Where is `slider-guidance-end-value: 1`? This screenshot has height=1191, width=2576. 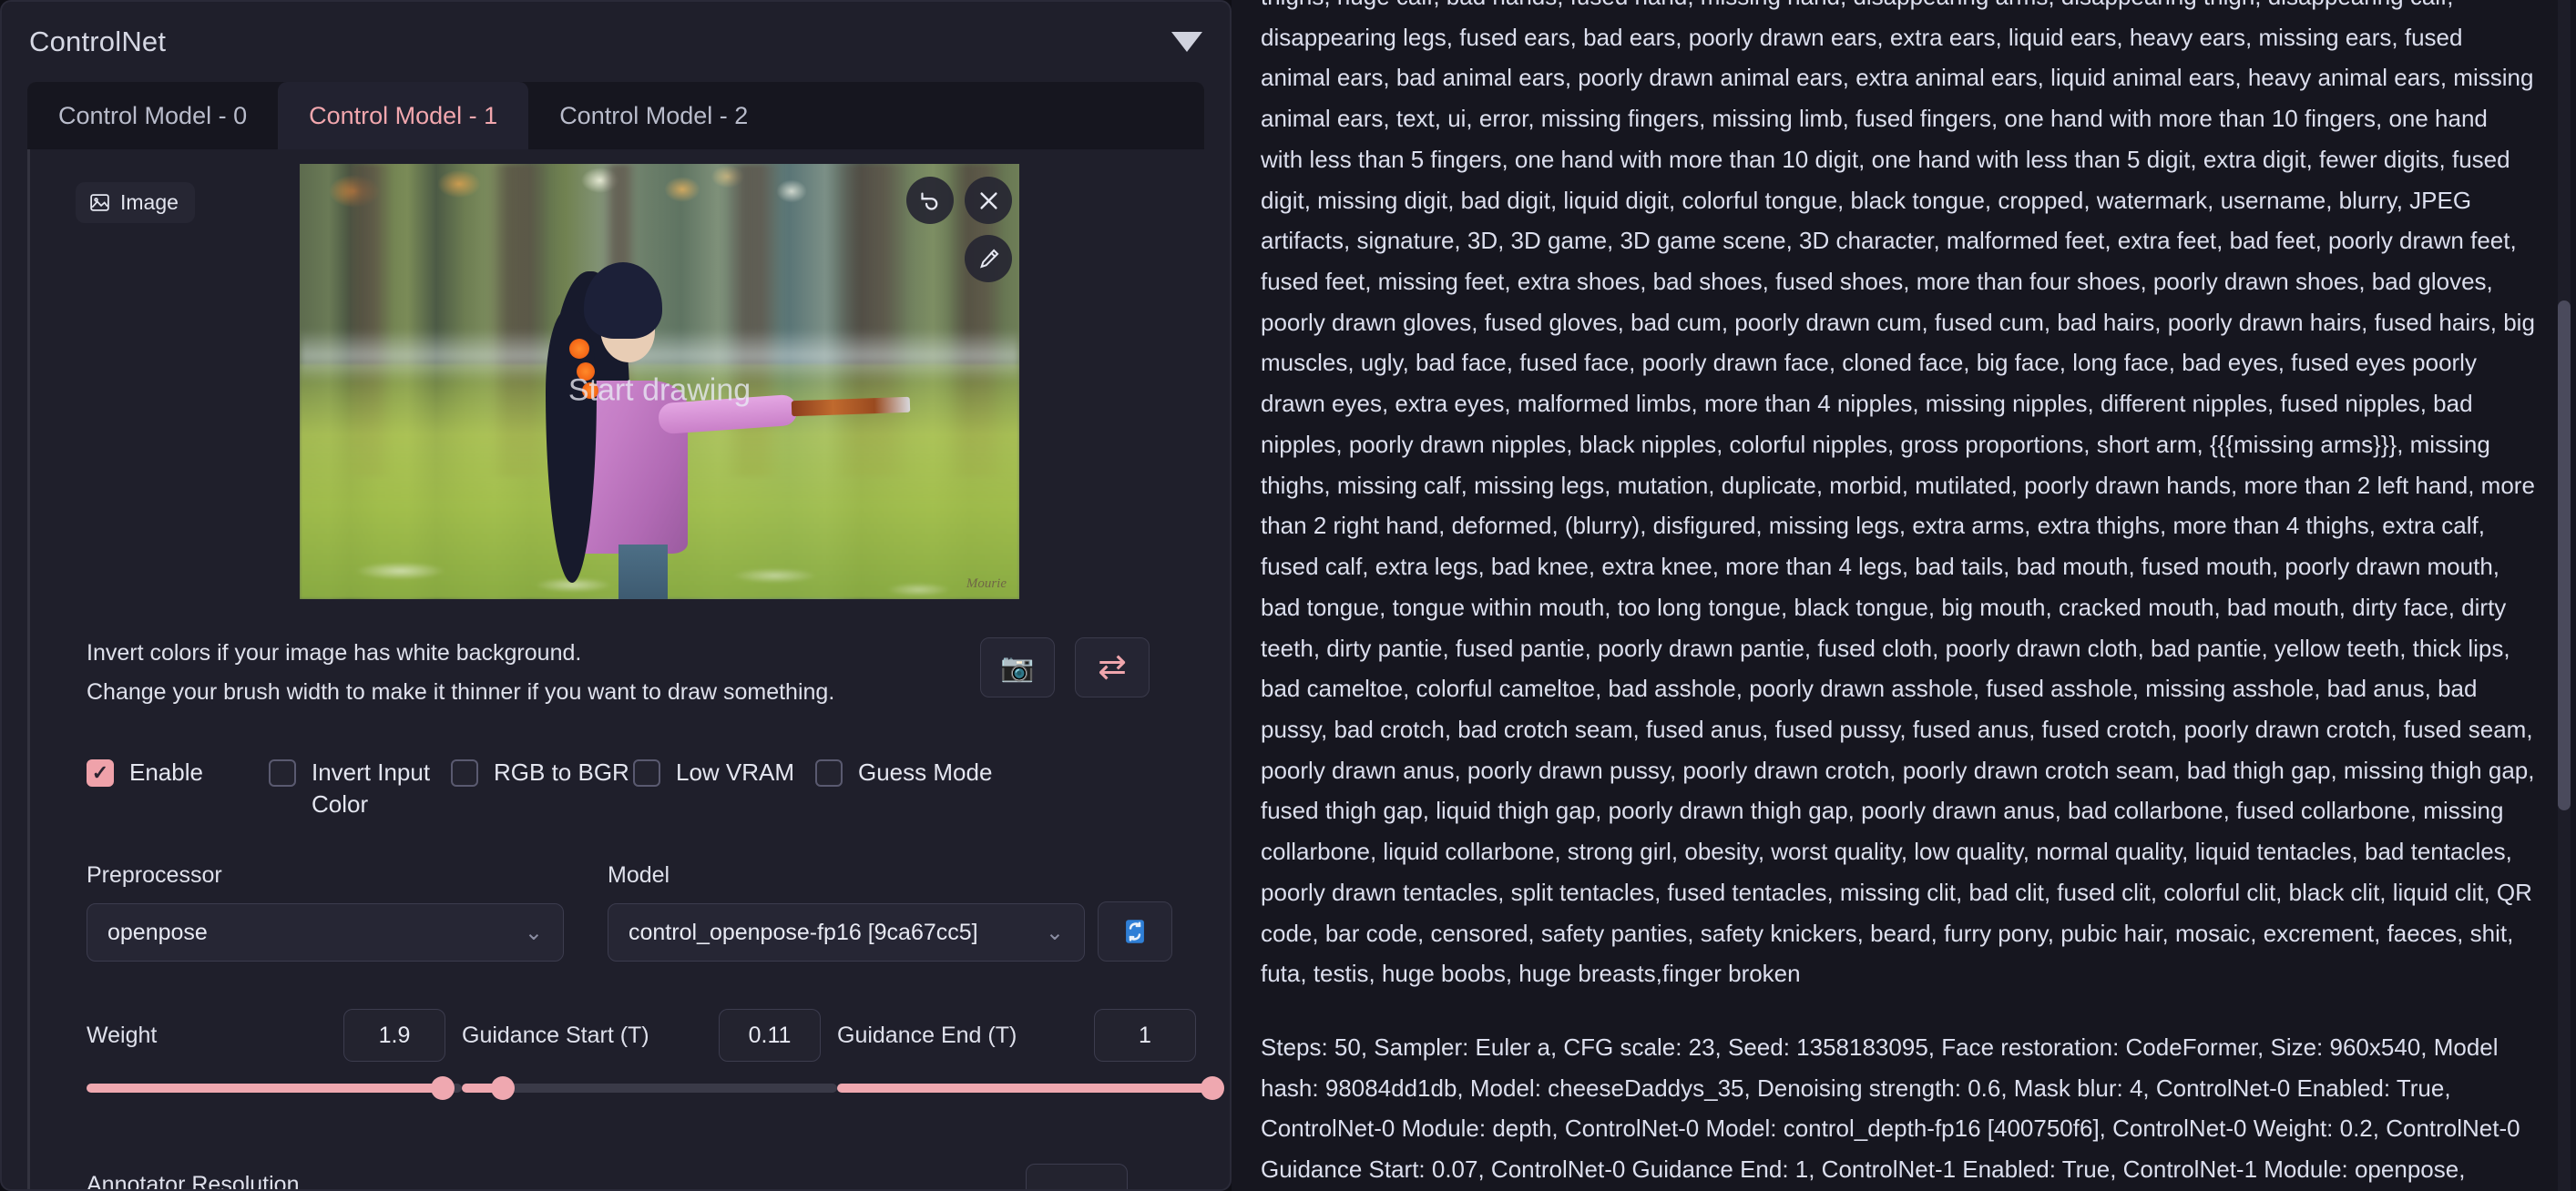
slider-guidance-end-value: 1 is located at coordinates (1145, 1036).